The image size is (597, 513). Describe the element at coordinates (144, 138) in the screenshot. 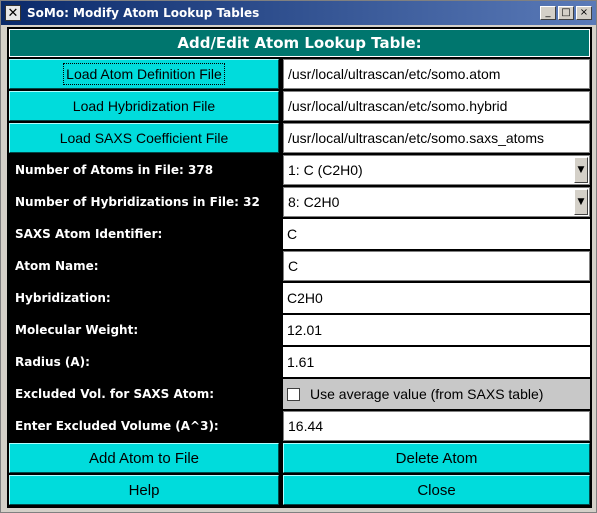

I see `load-saxs-coefficient-button: Load SAXS Coefficient File` at that location.